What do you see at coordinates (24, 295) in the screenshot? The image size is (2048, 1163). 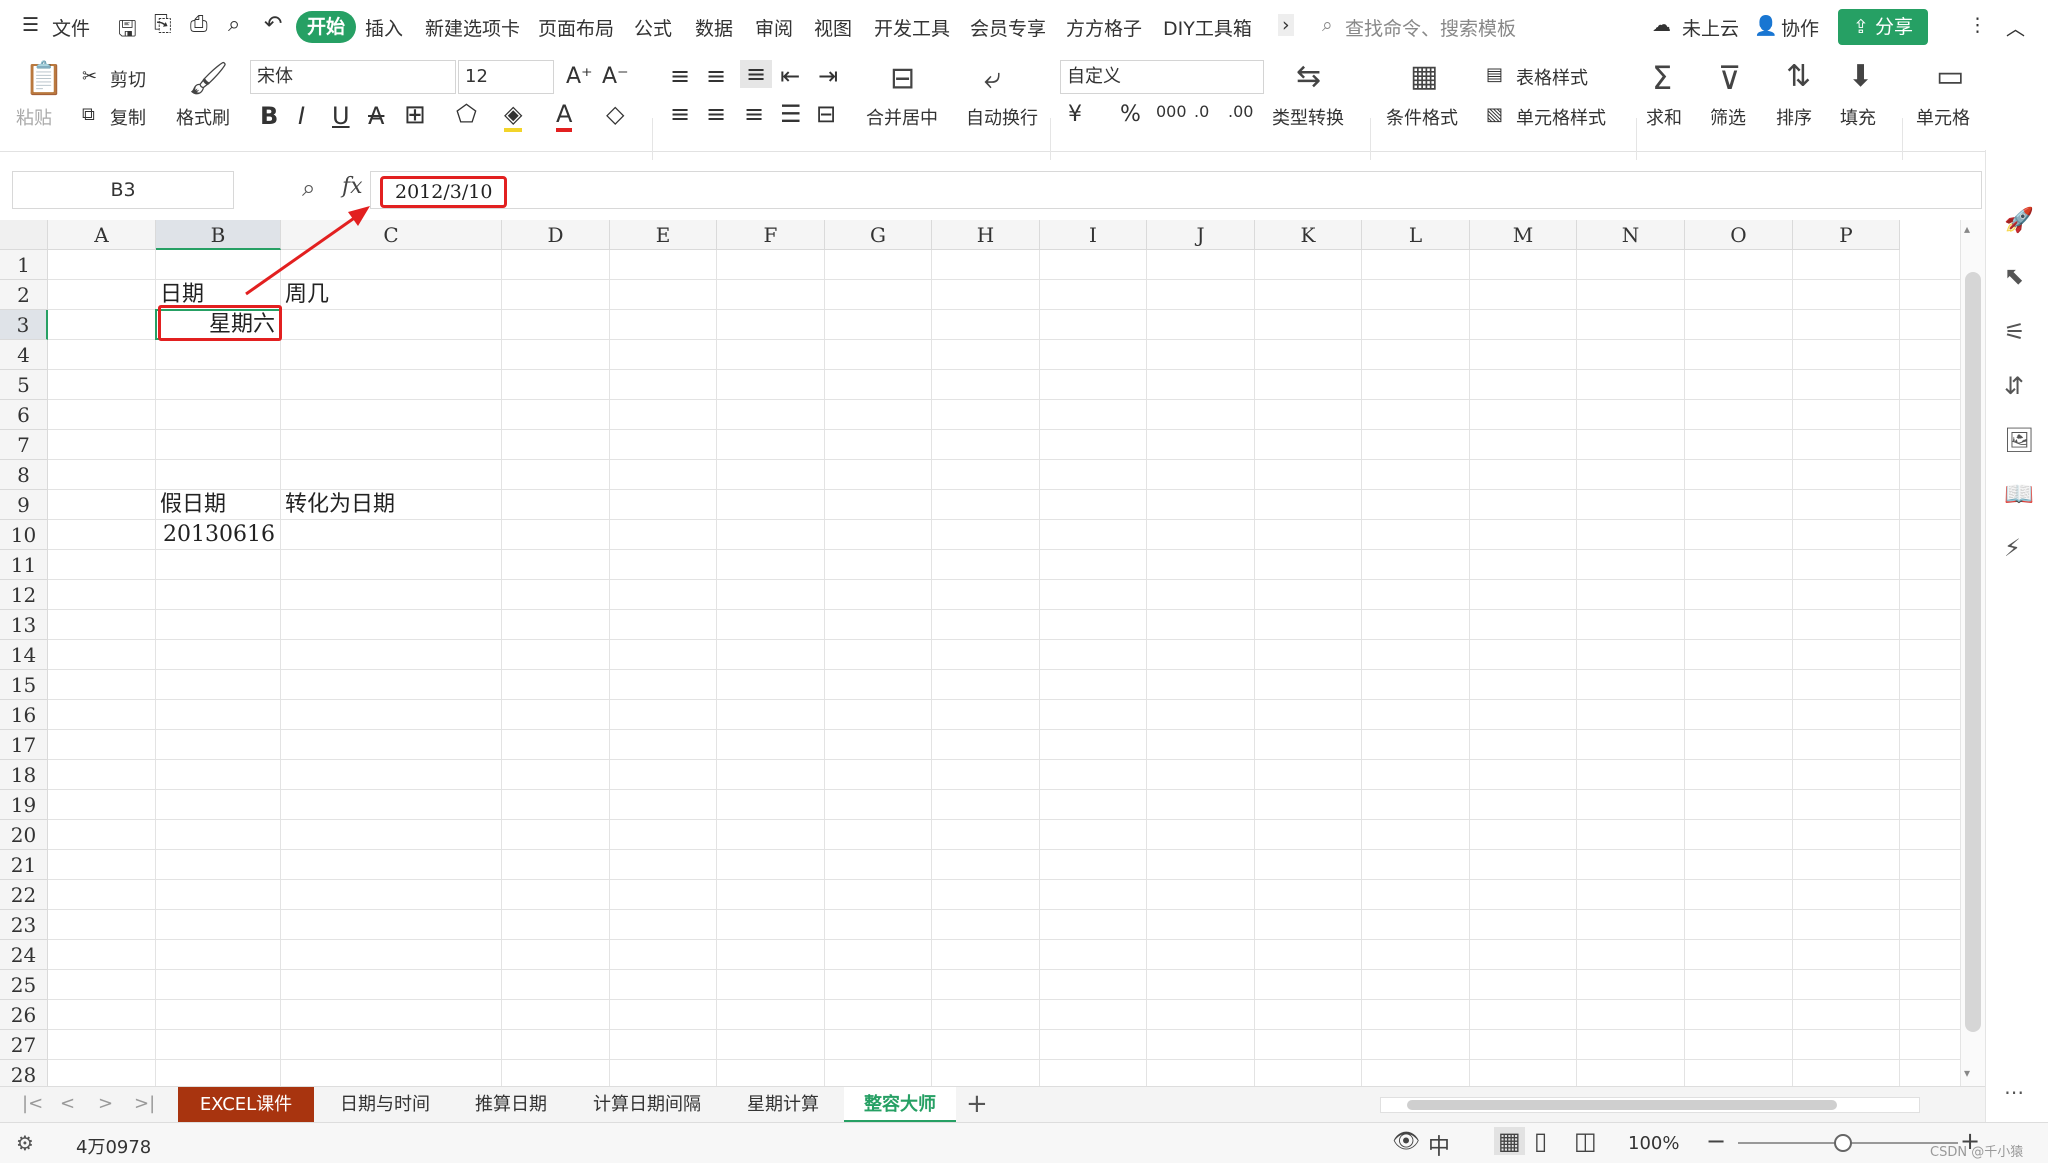 I see `row-header-2: 2` at bounding box center [24, 295].